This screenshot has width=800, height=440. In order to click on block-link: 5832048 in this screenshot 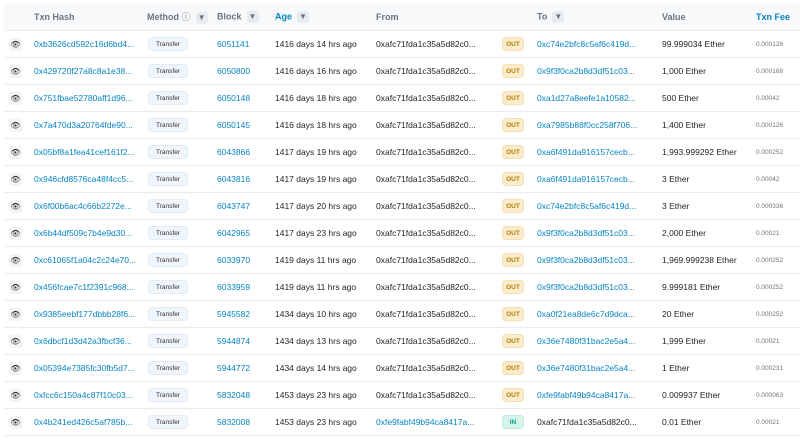, I will do `click(233, 395)`.